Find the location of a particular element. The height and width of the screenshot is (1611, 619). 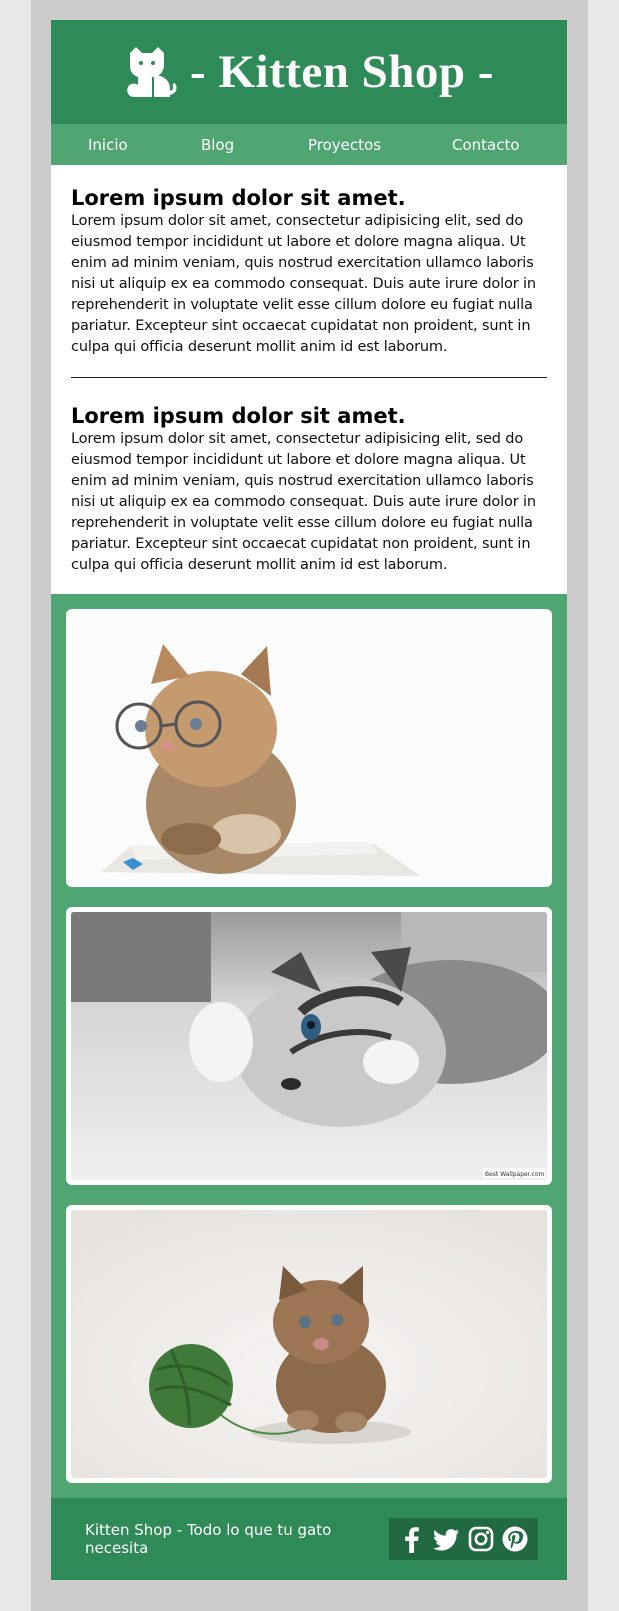

photo-kitten-yarn is located at coordinates (309, 1344).